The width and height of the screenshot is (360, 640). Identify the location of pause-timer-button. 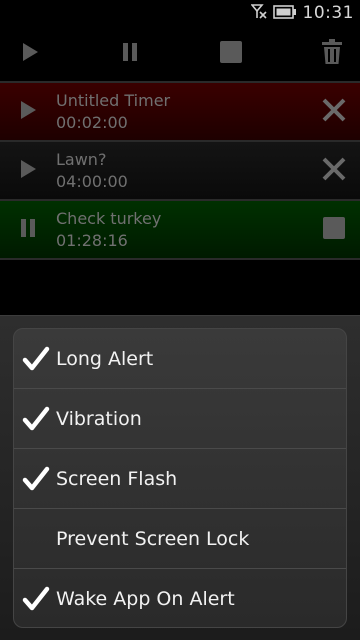
(28, 229).